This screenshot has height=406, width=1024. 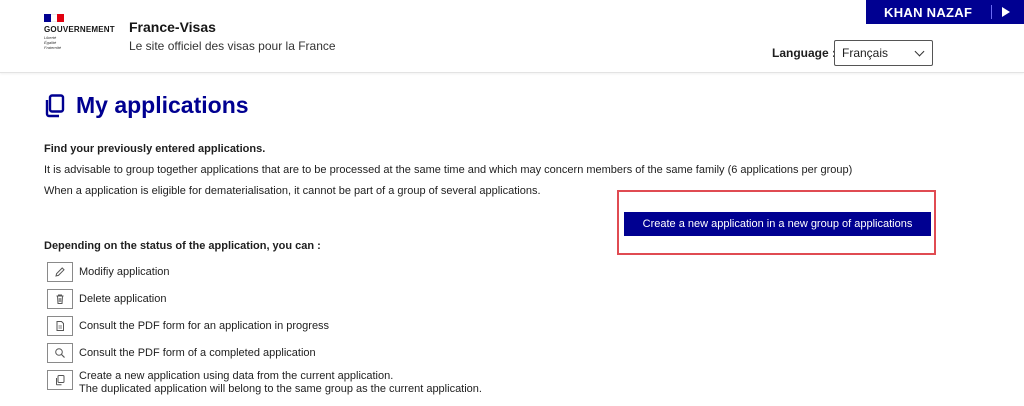 I want to click on government-logo: GOUVERNEMENT Liberté Égalité Fraternité, so click(x=84, y=32).